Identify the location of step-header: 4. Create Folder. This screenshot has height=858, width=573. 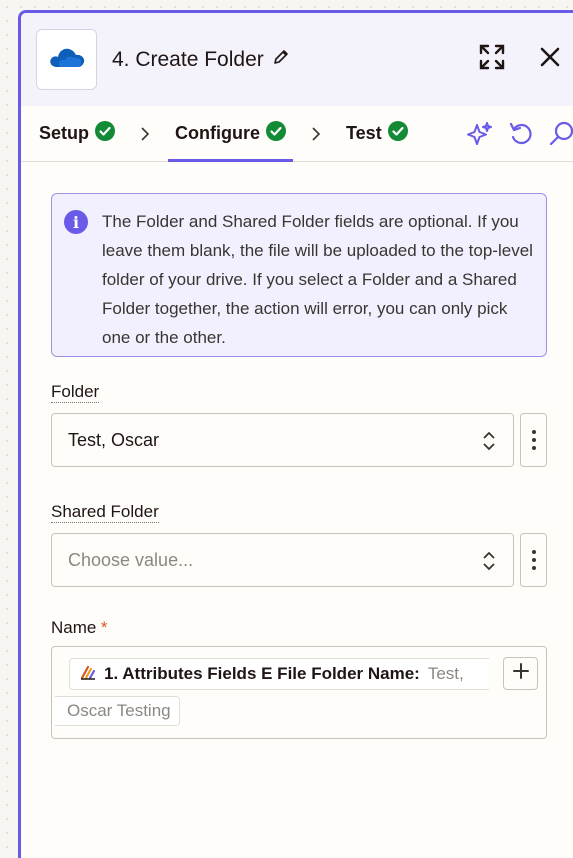
(297, 59).